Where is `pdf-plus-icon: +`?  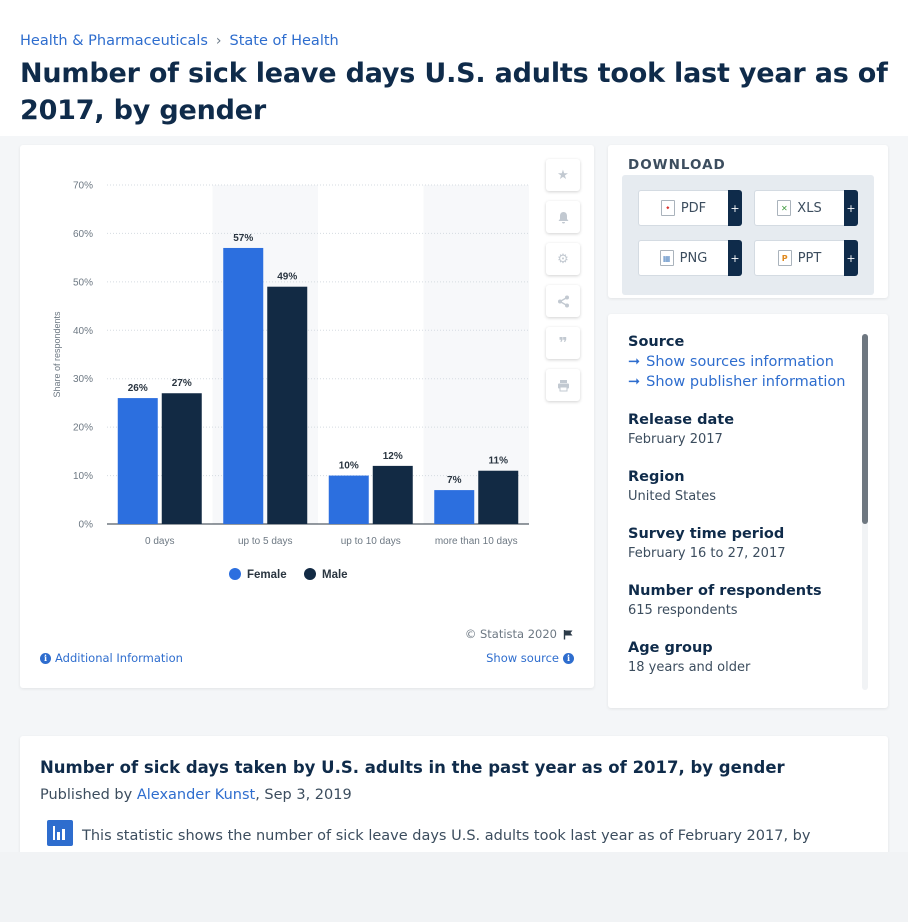 pdf-plus-icon: + is located at coordinates (735, 208).